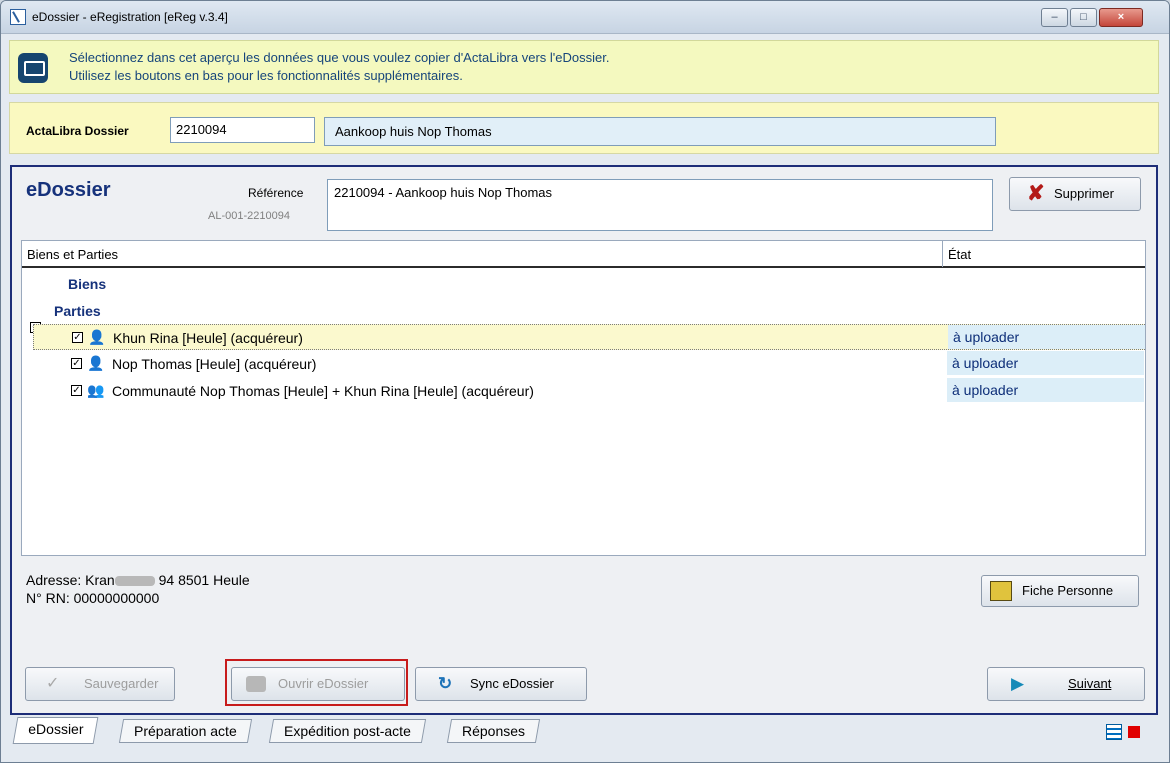 The height and width of the screenshot is (763, 1170). Describe the element at coordinates (660, 205) in the screenshot. I see `reference-input: 2210094 - Aankoop huis Nop Thomas` at that location.